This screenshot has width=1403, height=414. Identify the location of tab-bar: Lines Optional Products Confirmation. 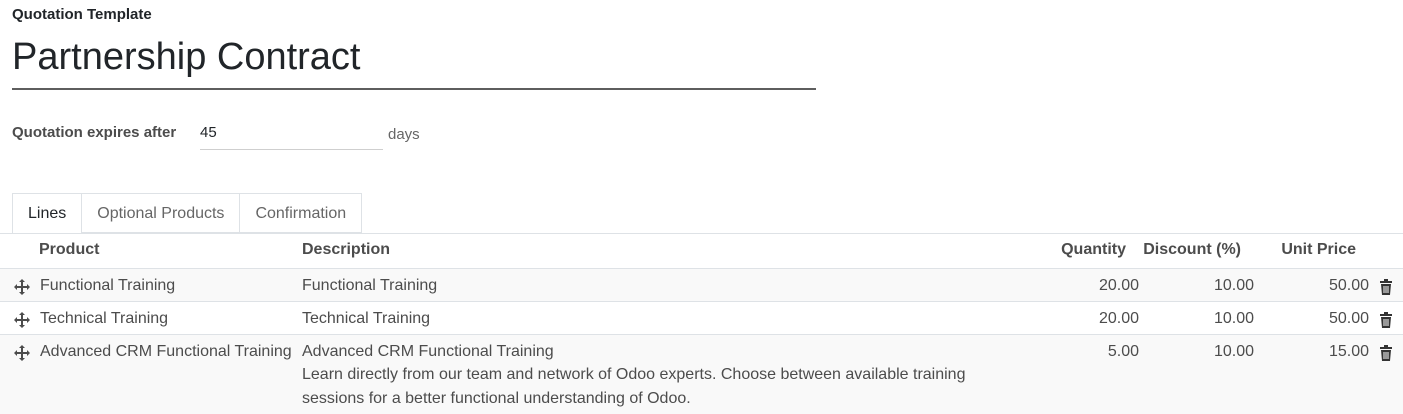
(187, 213).